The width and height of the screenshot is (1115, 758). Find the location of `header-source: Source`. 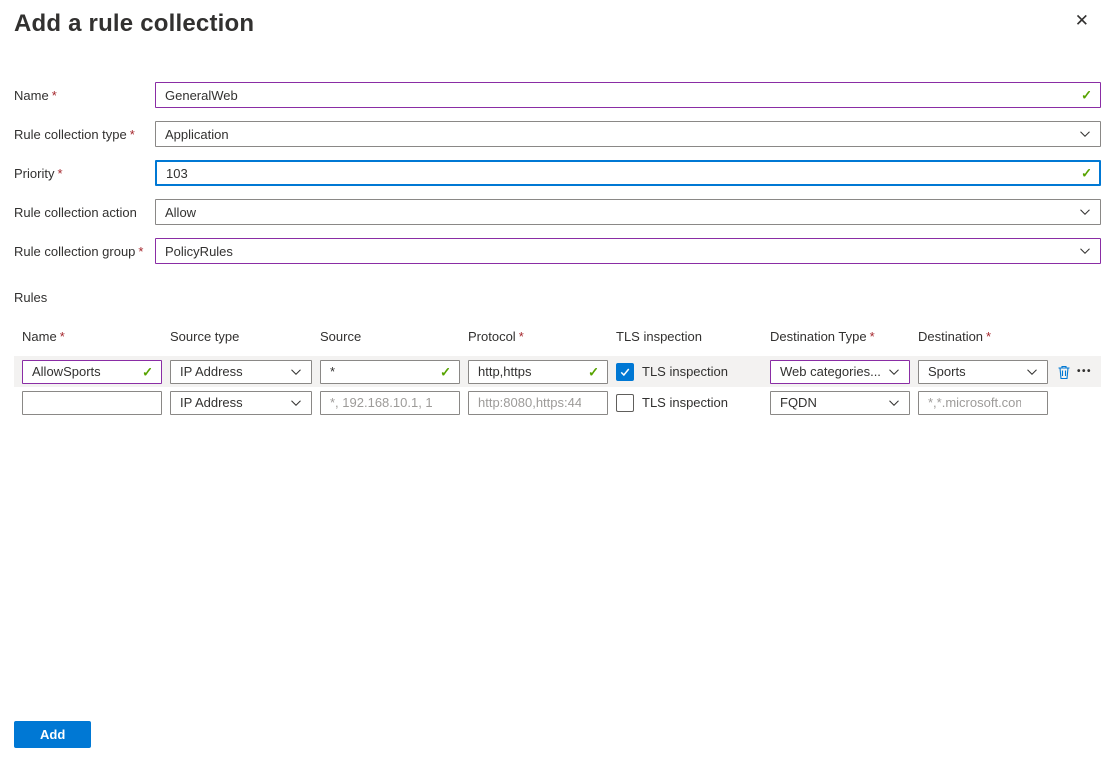

header-source: Source is located at coordinates (341, 336).